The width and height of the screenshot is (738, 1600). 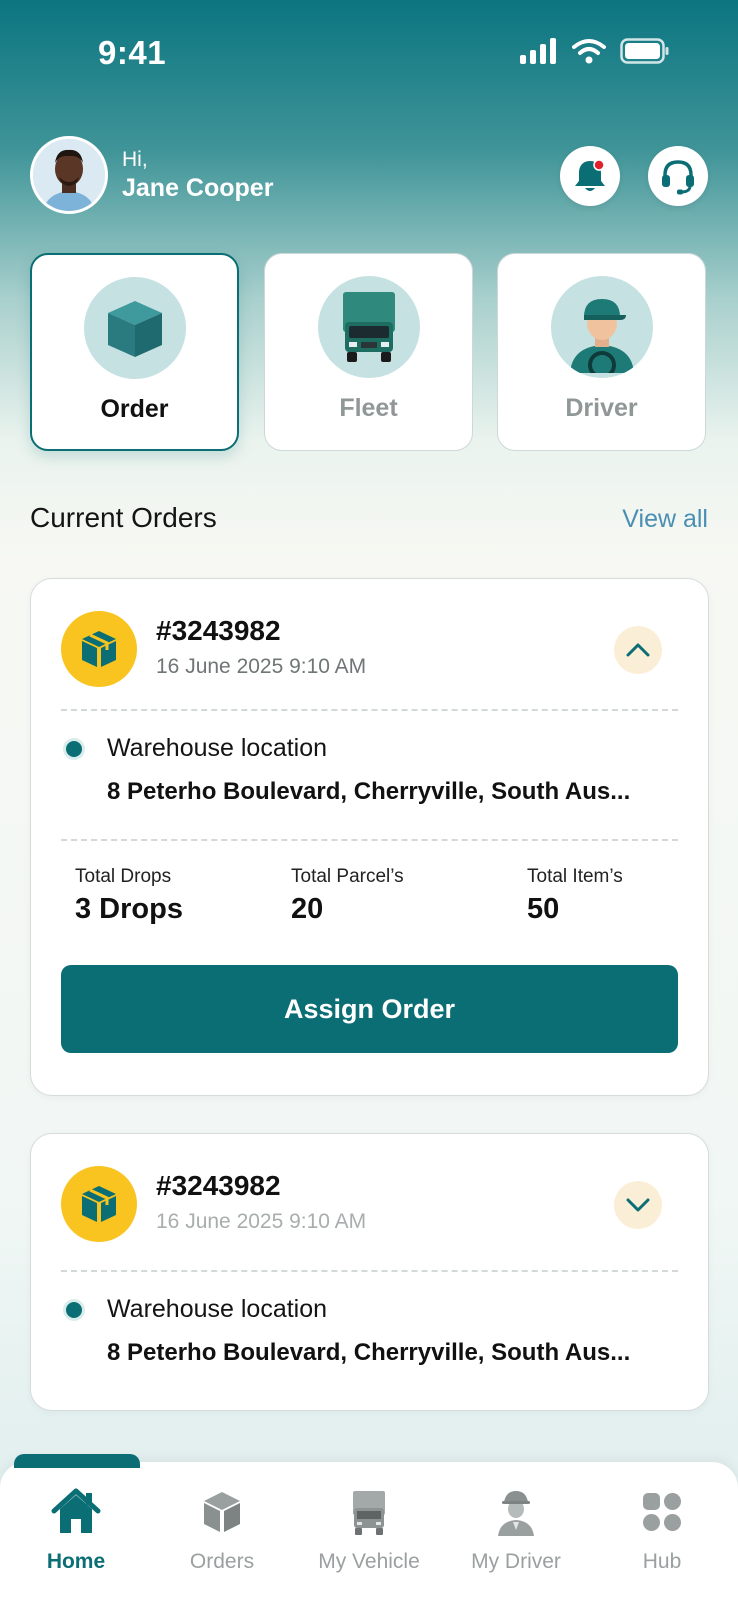 I want to click on chevron-down-icon, so click(x=638, y=1205).